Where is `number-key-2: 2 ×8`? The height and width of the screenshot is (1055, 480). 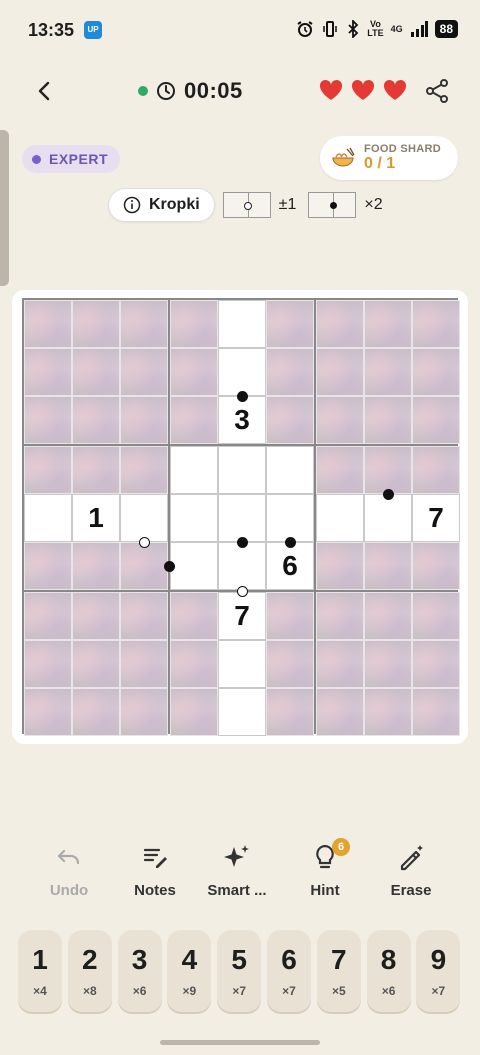
number-key-2: 2 ×8 is located at coordinates (89, 971).